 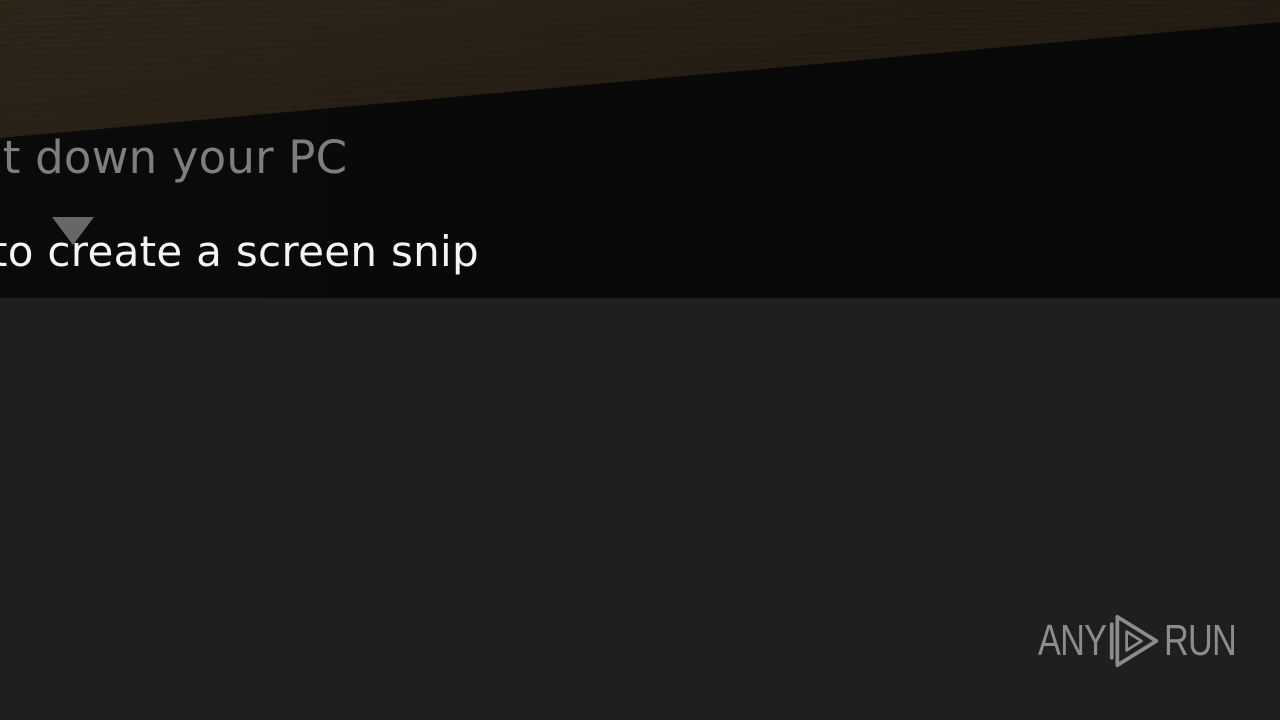 What do you see at coordinates (73, 231) in the screenshot?
I see `pointer-triangle-icon` at bounding box center [73, 231].